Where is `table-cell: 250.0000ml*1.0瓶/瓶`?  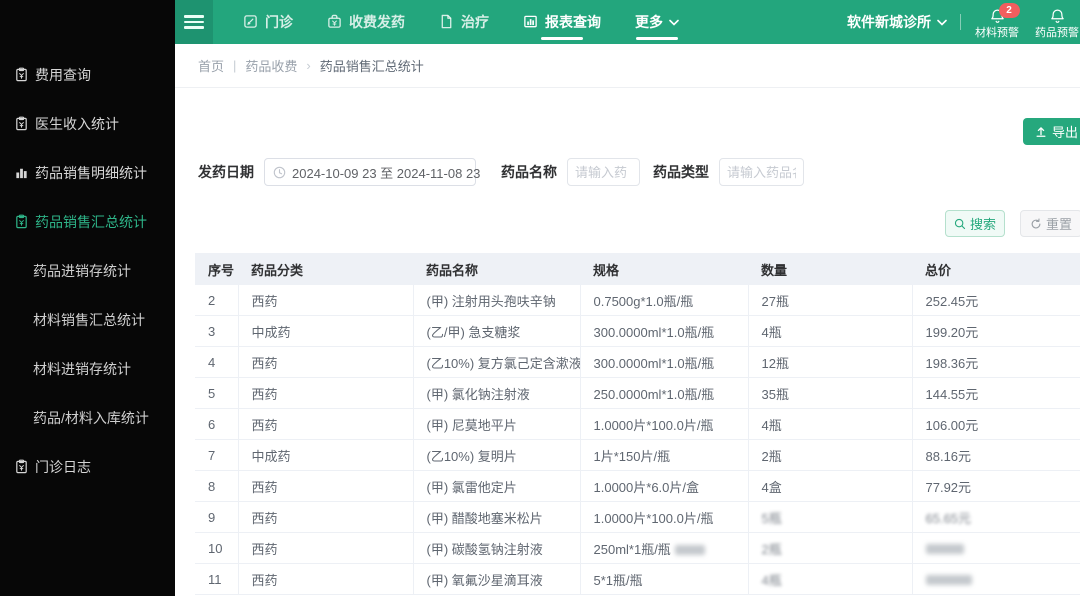
table-cell: 250.0000ml*1.0瓶/瓶 is located at coordinates (664, 393).